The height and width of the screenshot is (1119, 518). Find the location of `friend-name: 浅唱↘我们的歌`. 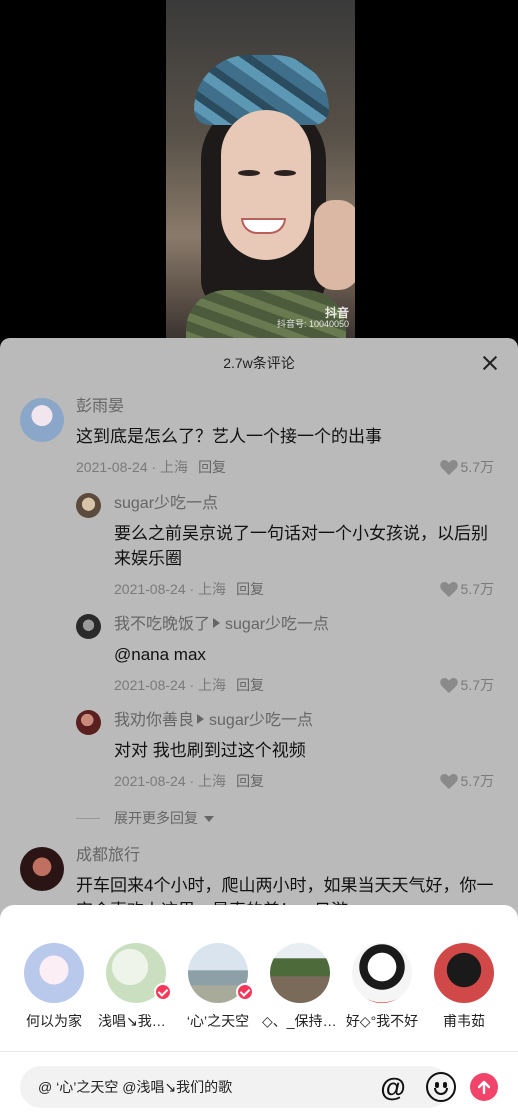

friend-name: 浅唱↘我们的歌 is located at coordinates (136, 1021).